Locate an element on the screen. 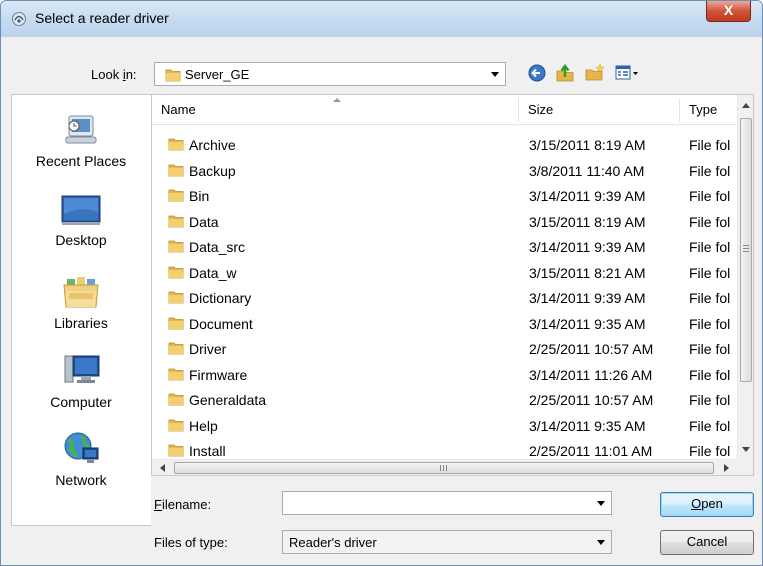 This screenshot has height=566, width=763. file-row: Backup 3/8/2011 11:40 AM File fol is located at coordinates (444, 172).